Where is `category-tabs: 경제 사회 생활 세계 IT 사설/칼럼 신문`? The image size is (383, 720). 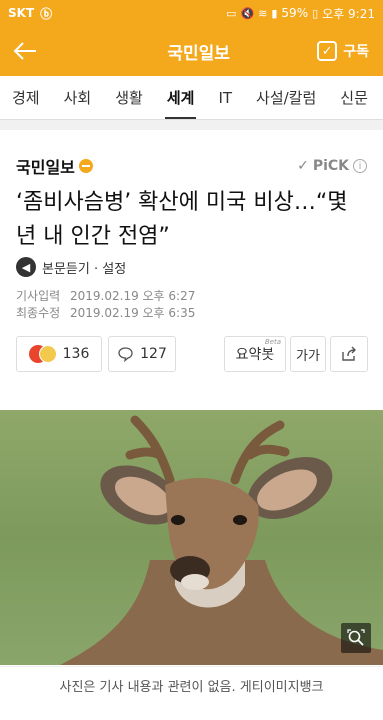
category-tabs: 경제 사회 생활 세계 IT 사설/칼럼 신문 is located at coordinates (191, 98).